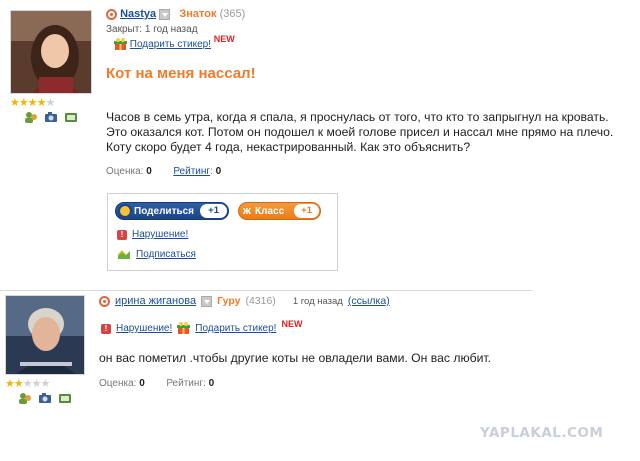 The height and width of the screenshot is (461, 640). Describe the element at coordinates (175, 14) in the screenshot. I see `question-header: Nastya Знаток (365)` at that location.